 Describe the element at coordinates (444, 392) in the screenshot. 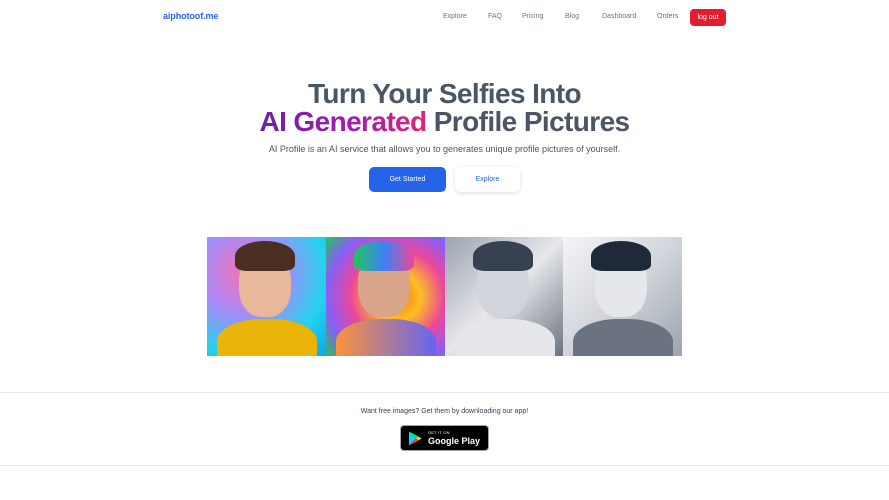

I see `section-divider-top` at that location.